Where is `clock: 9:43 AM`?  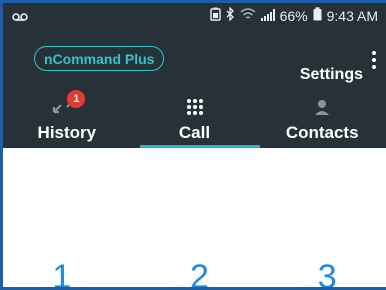
clock: 9:43 AM is located at coordinates (352, 15).